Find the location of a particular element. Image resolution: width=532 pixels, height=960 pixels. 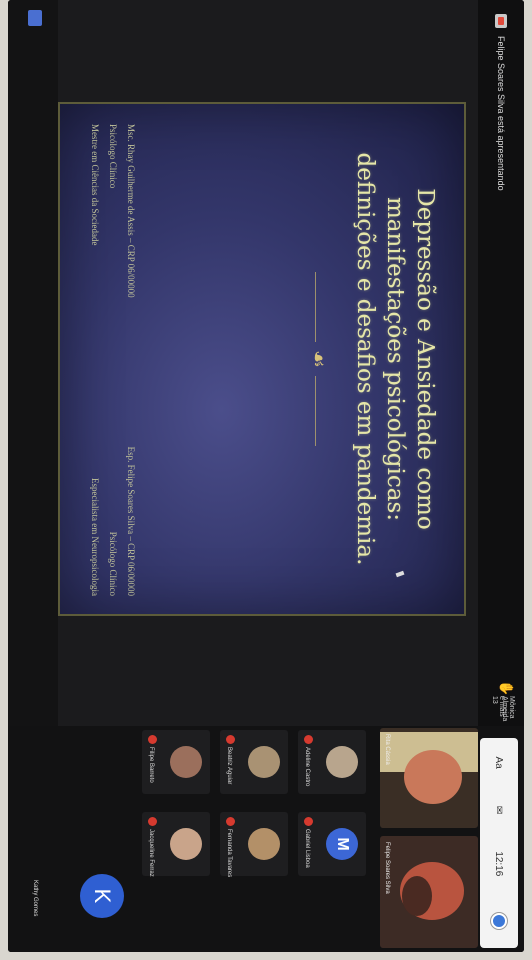

participant-name: Gabriel Lisboa is located at coordinates (307, 848).